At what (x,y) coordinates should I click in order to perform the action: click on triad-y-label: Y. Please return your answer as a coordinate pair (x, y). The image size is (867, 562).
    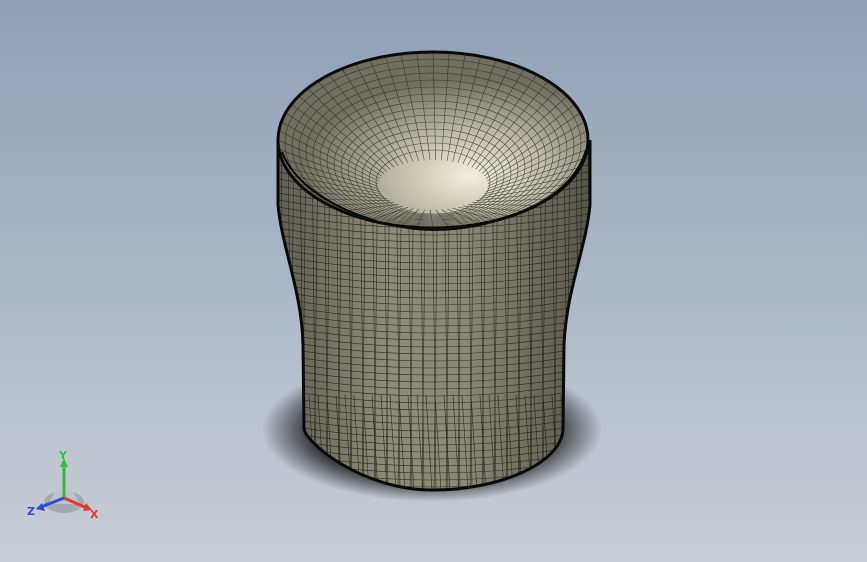
    Looking at the image, I should click on (63, 455).